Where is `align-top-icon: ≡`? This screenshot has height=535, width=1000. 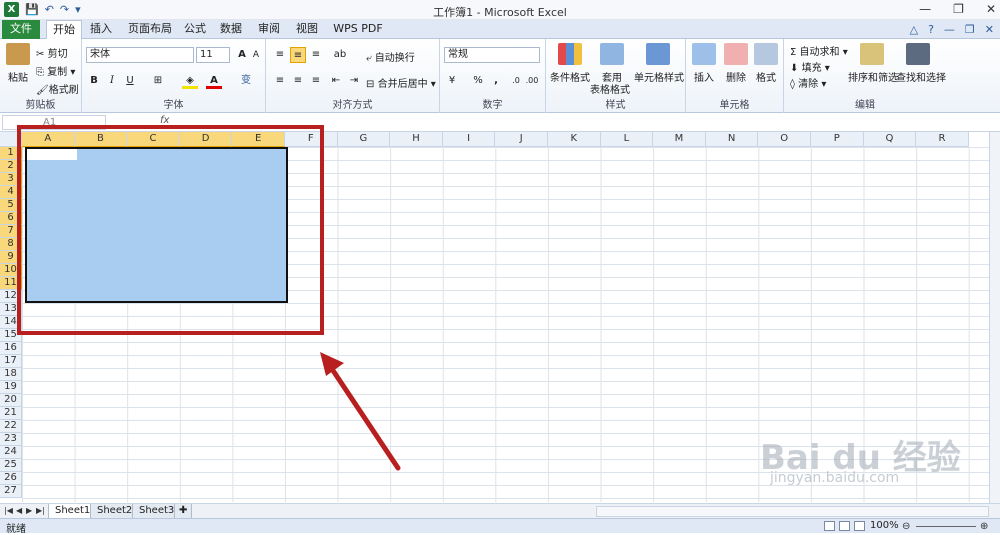 align-top-icon: ≡ is located at coordinates (280, 55).